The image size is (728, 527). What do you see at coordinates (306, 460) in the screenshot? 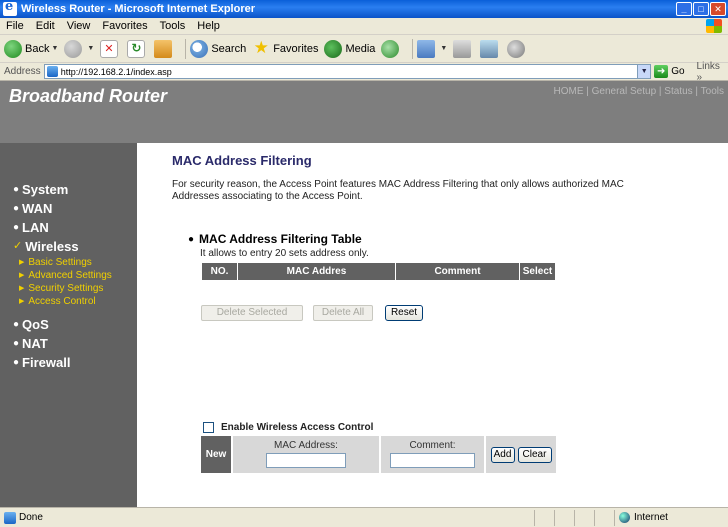
I see `mac-address-input` at bounding box center [306, 460].